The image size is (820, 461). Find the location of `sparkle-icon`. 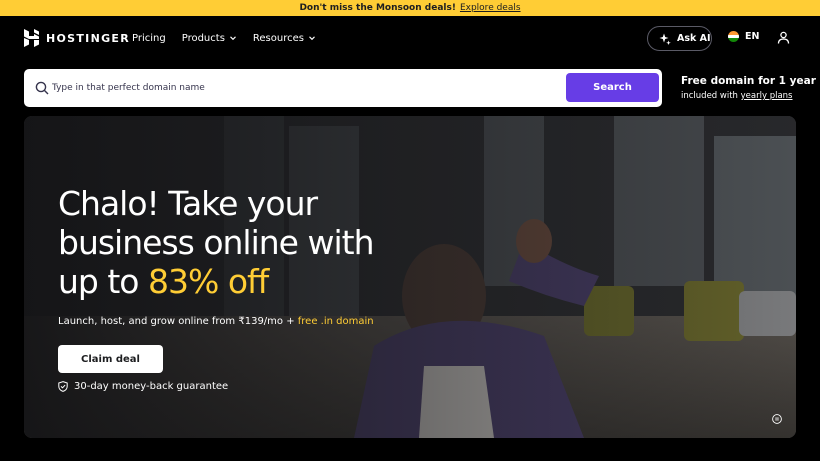

sparkle-icon is located at coordinates (665, 39).